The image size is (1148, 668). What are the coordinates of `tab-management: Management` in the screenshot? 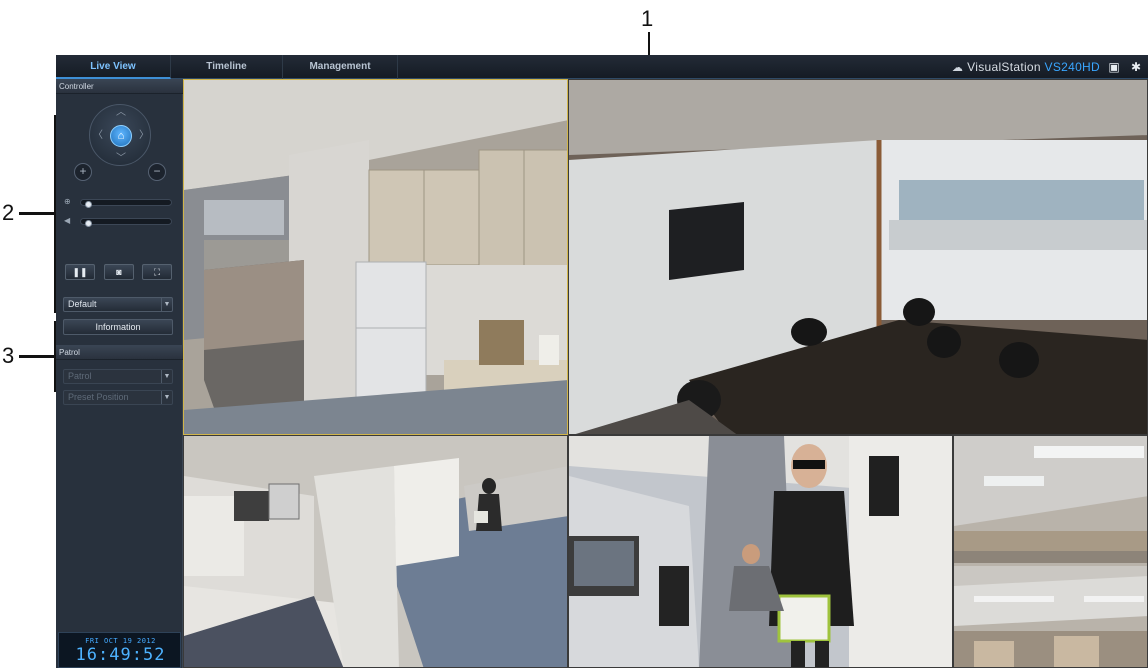 It's located at (340, 67).